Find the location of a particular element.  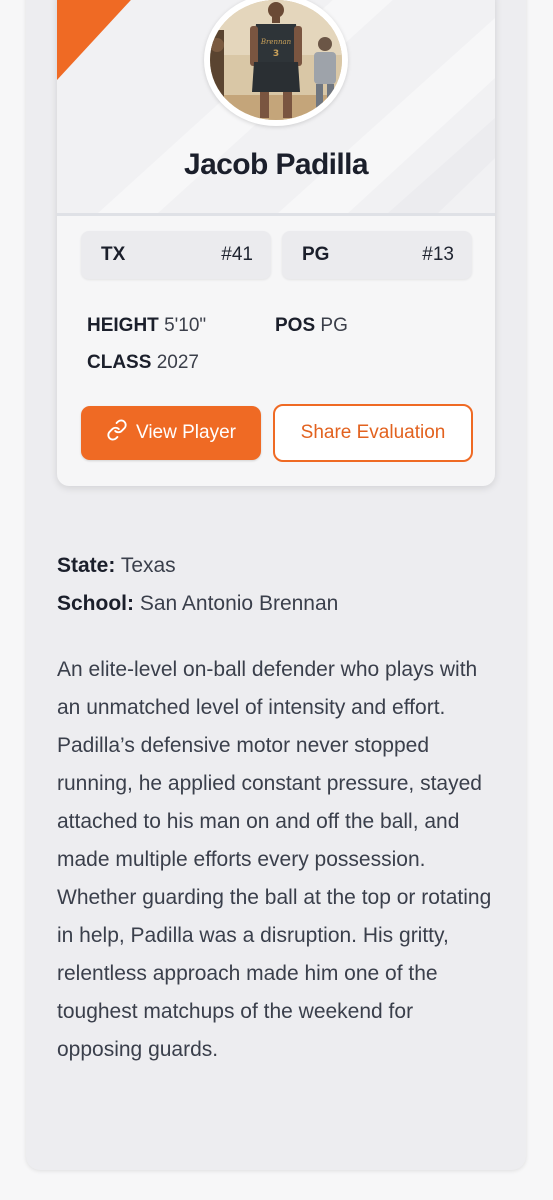

class-label: CLASS is located at coordinates (119, 362).